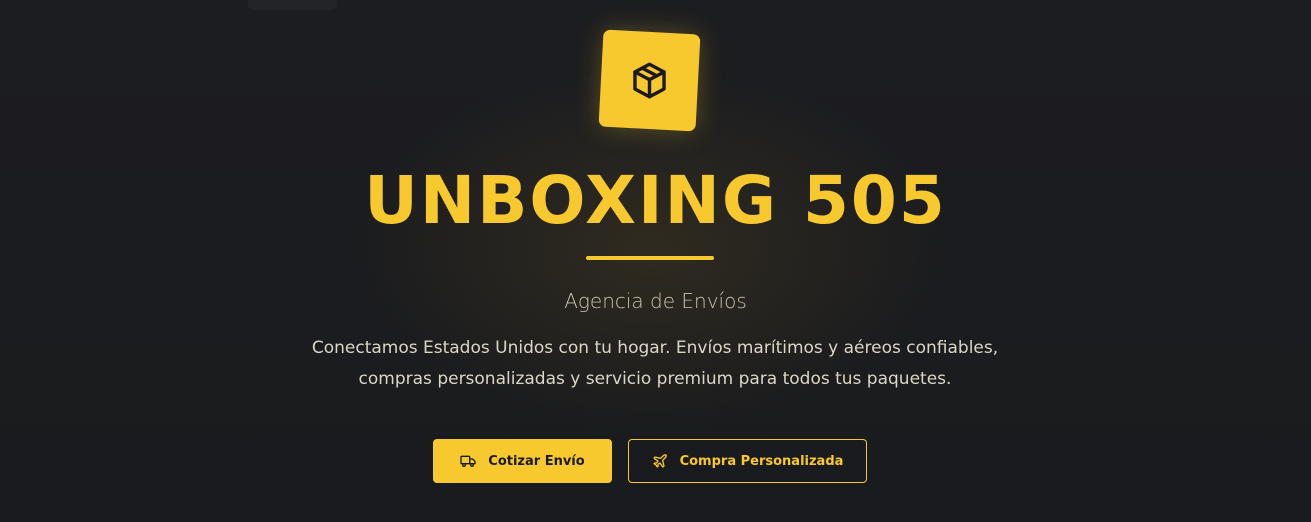 This screenshot has width=1311, height=522. What do you see at coordinates (536, 461) in the screenshot?
I see `quote-shipping-label: Cotizar Envío` at bounding box center [536, 461].